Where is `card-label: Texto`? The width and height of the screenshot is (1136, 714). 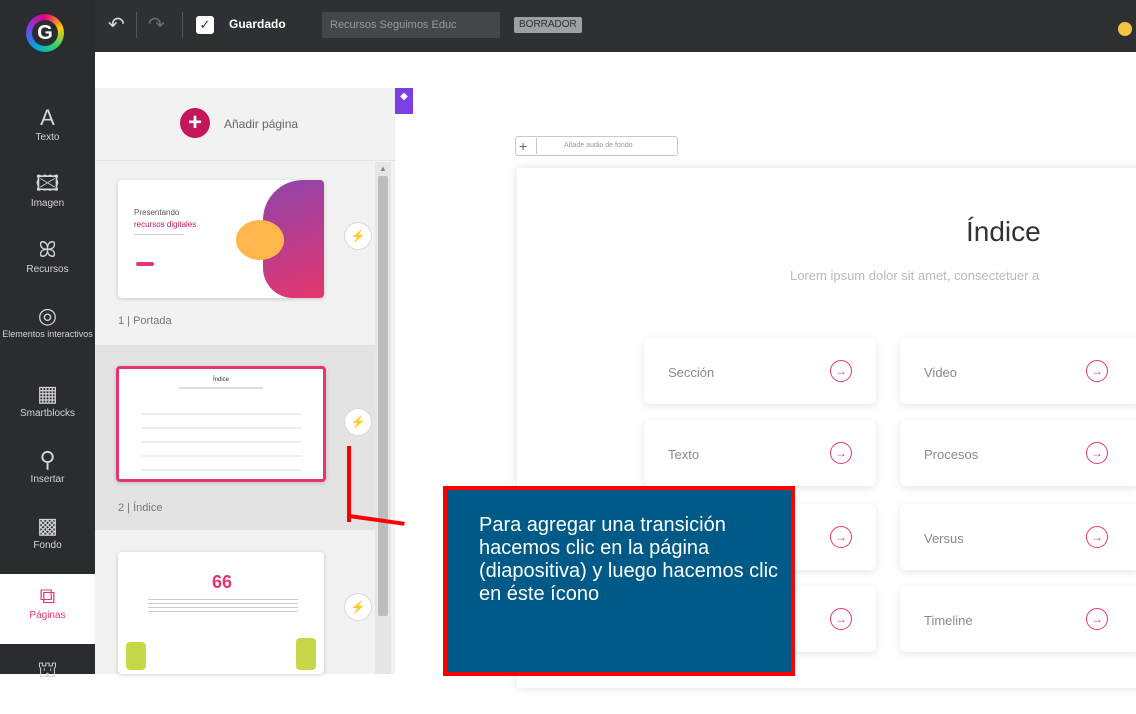
card-label: Texto is located at coordinates (684, 454).